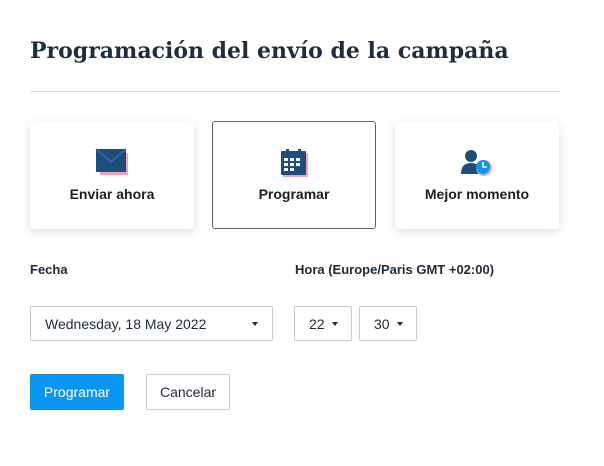 The width and height of the screenshot is (604, 466). I want to click on envelope-icon, so click(112, 163).